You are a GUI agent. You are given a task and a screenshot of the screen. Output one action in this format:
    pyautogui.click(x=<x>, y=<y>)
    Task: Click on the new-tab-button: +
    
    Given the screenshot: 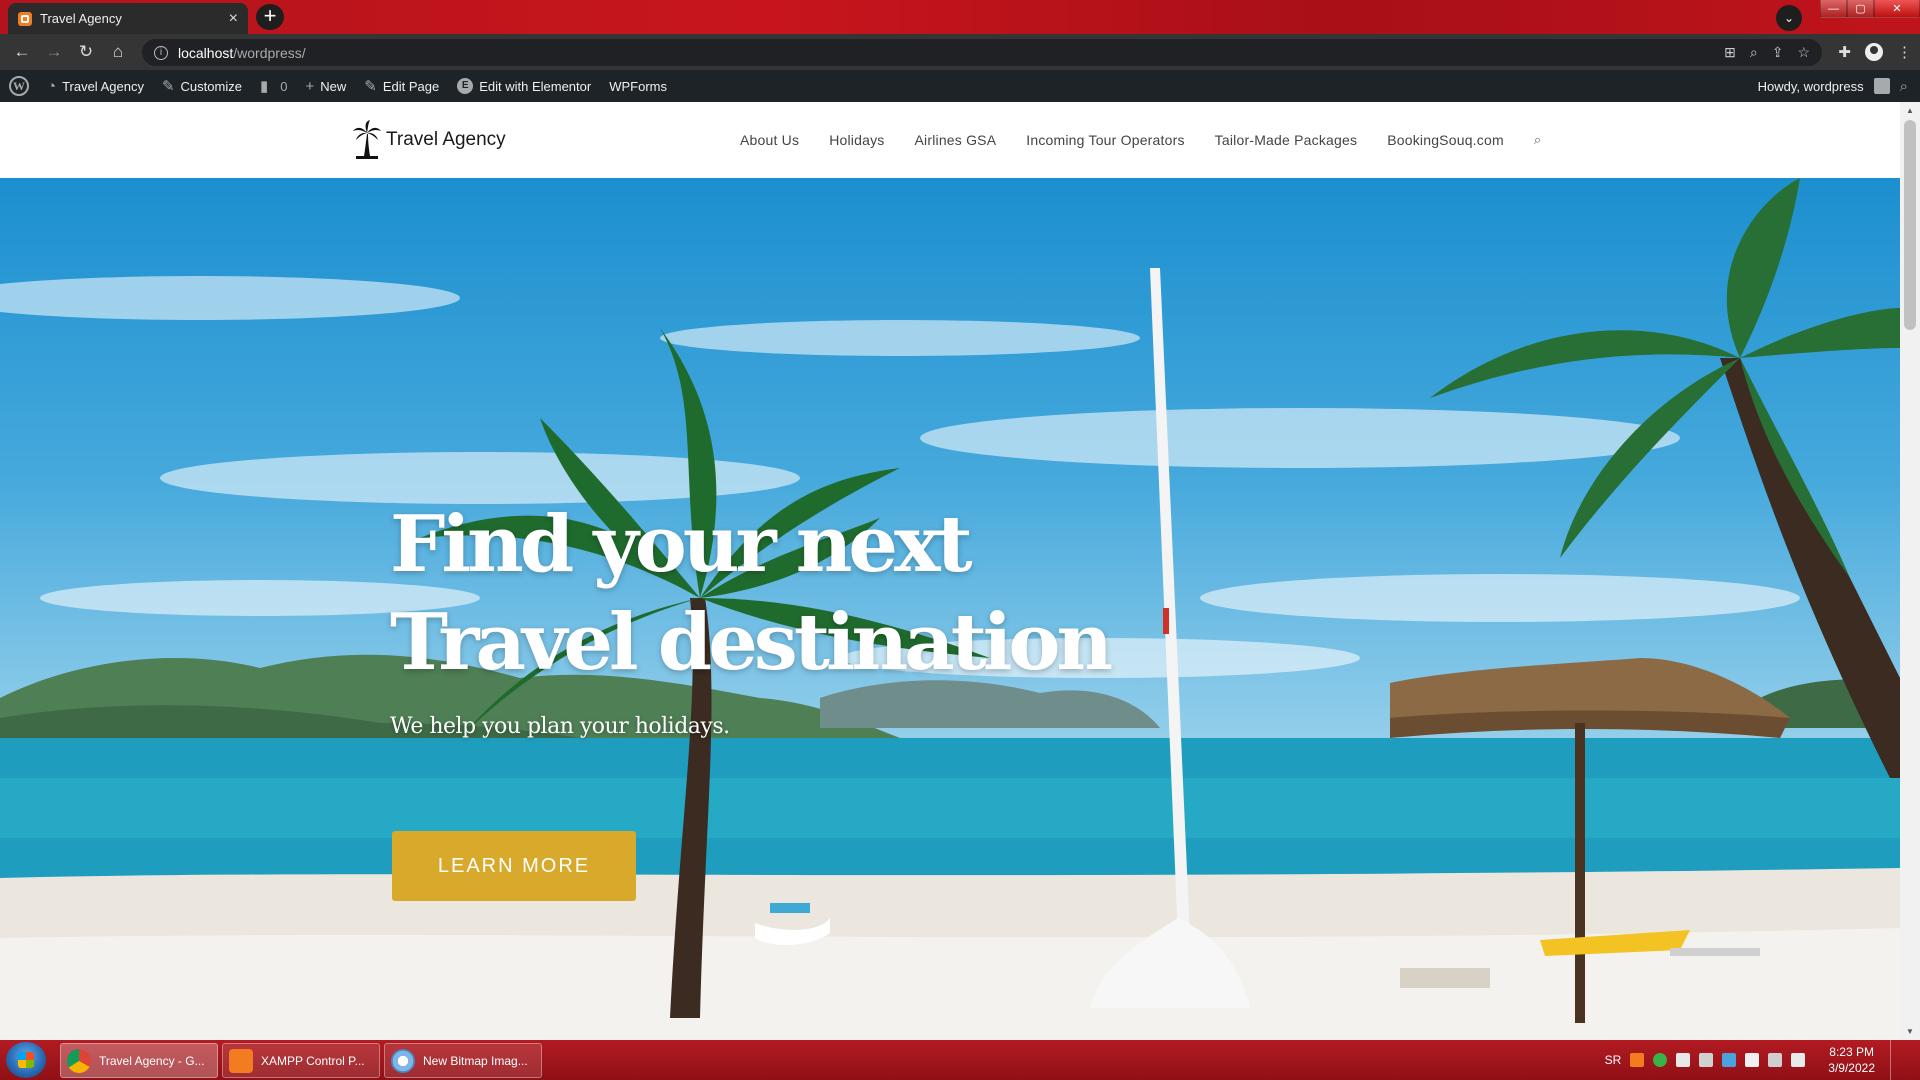 What is the action you would take?
    pyautogui.click(x=270, y=17)
    